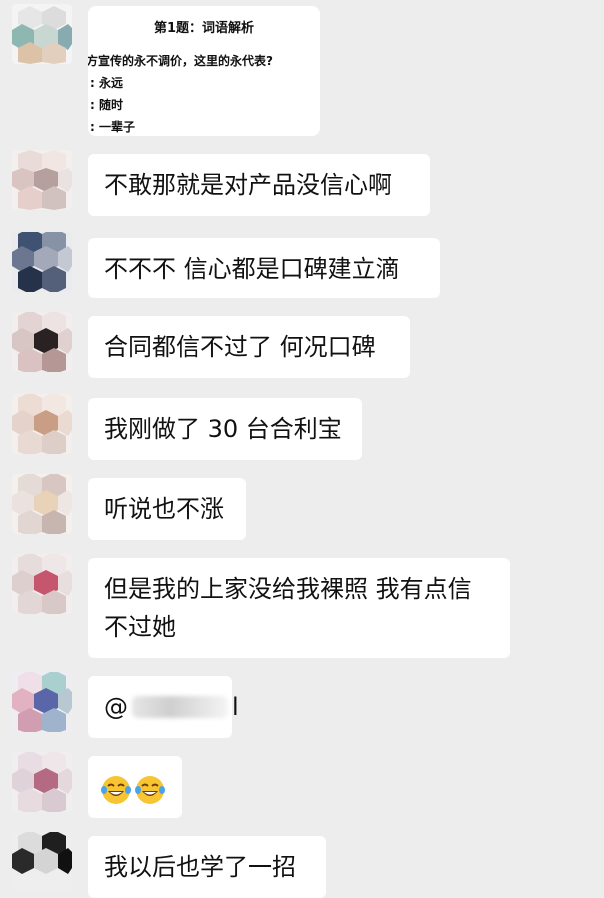  I want to click on text-message: 我刚做了 30 台合利宝, so click(225, 429).